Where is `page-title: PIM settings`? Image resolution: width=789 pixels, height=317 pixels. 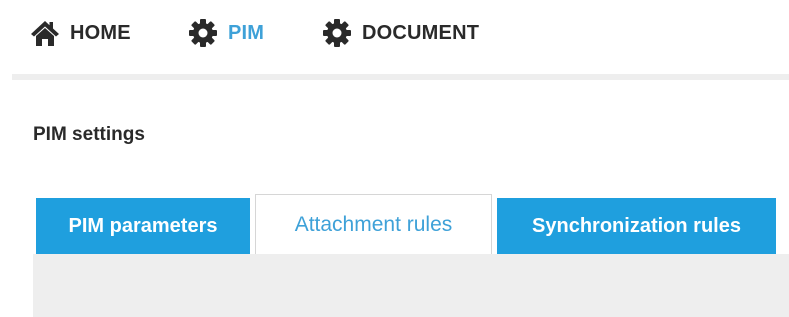
page-title: PIM settings is located at coordinates (89, 134).